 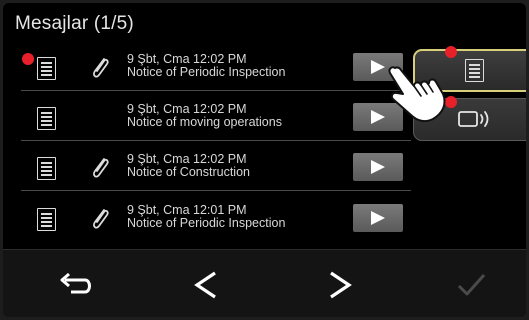 What do you see at coordinates (473, 119) in the screenshot?
I see `audio-message-icon` at bounding box center [473, 119].